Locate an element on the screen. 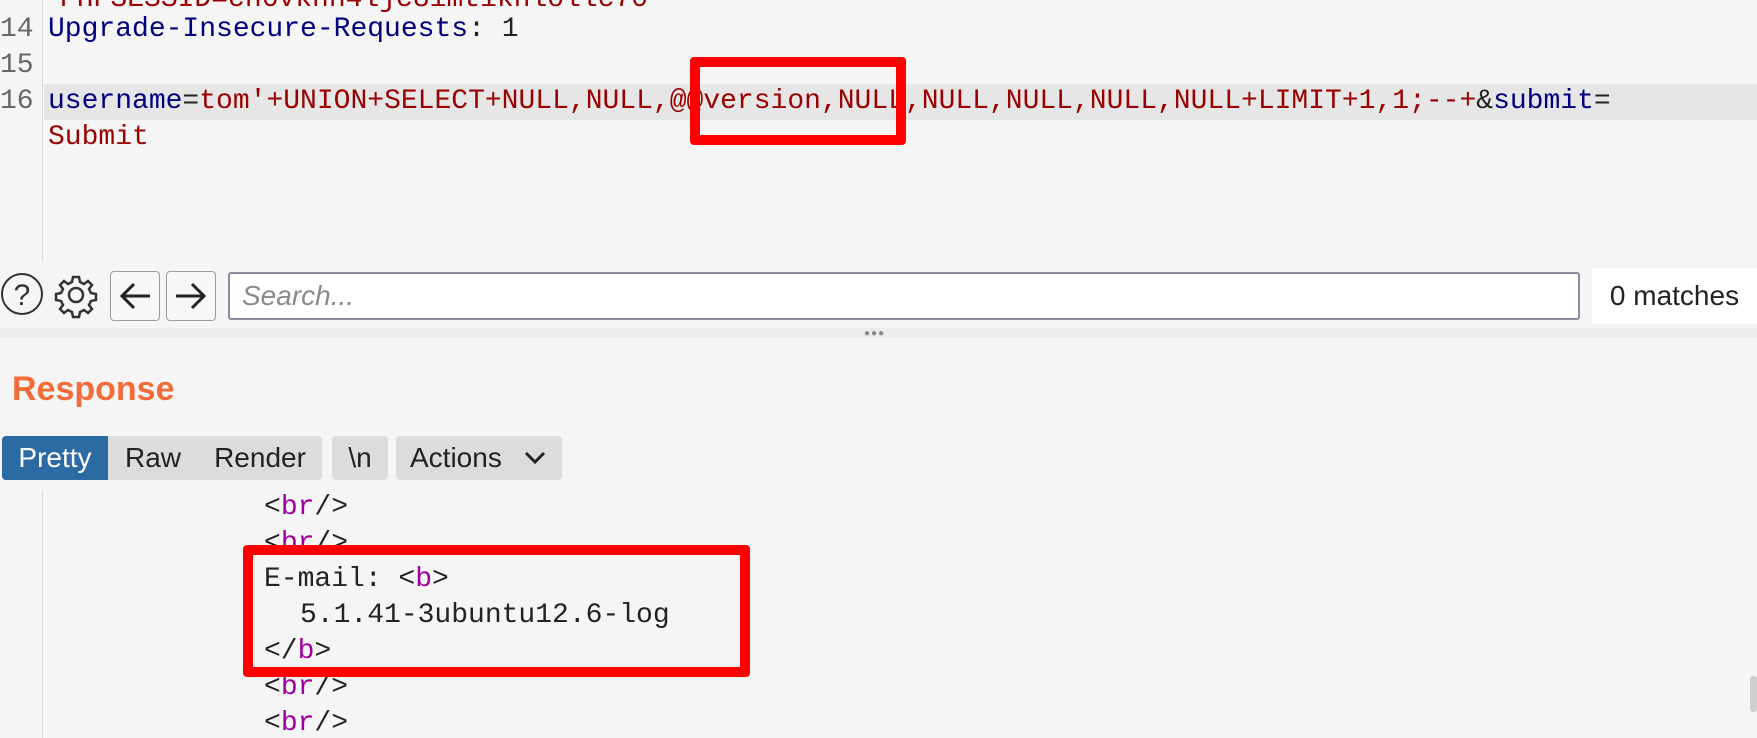 The height and width of the screenshot is (738, 1757). view-tabgroup: Pretty Raw Render is located at coordinates (162, 458).